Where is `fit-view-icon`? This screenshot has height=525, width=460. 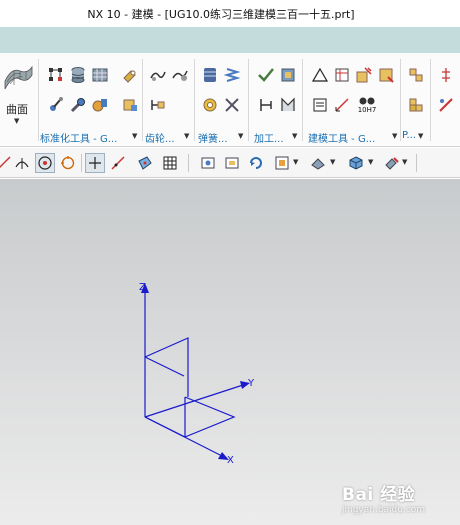
fit-view-icon is located at coordinates (208, 163).